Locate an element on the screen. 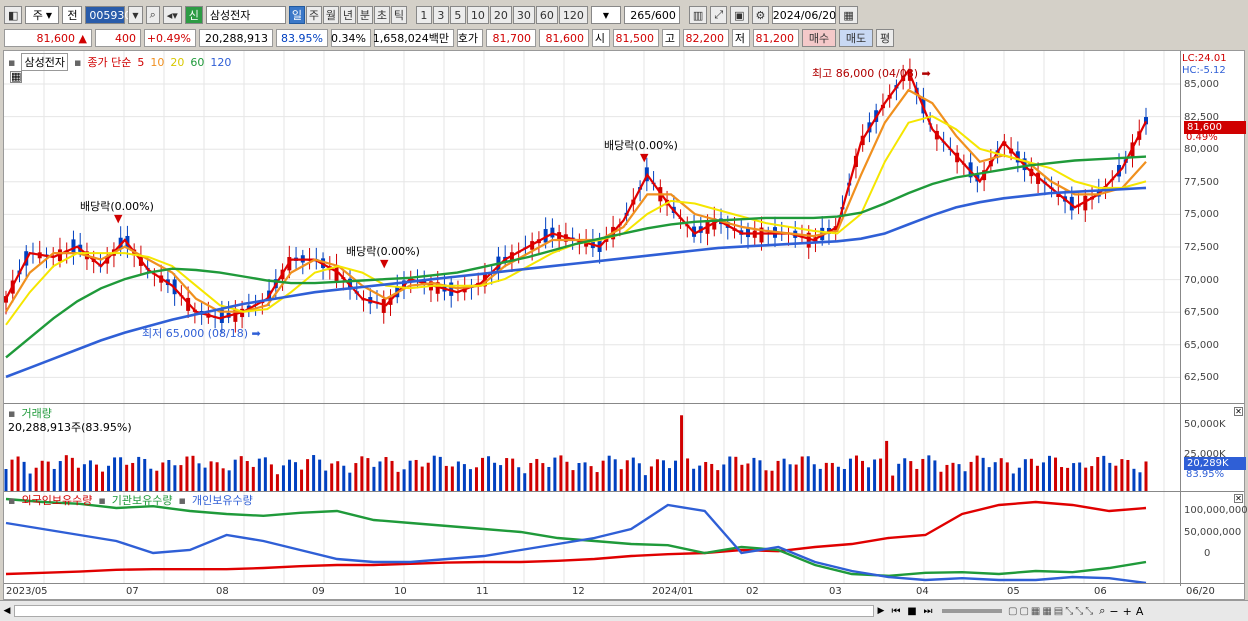 The height and width of the screenshot is (621, 1248). price-tick-label: 65,000 is located at coordinates (1201, 345).